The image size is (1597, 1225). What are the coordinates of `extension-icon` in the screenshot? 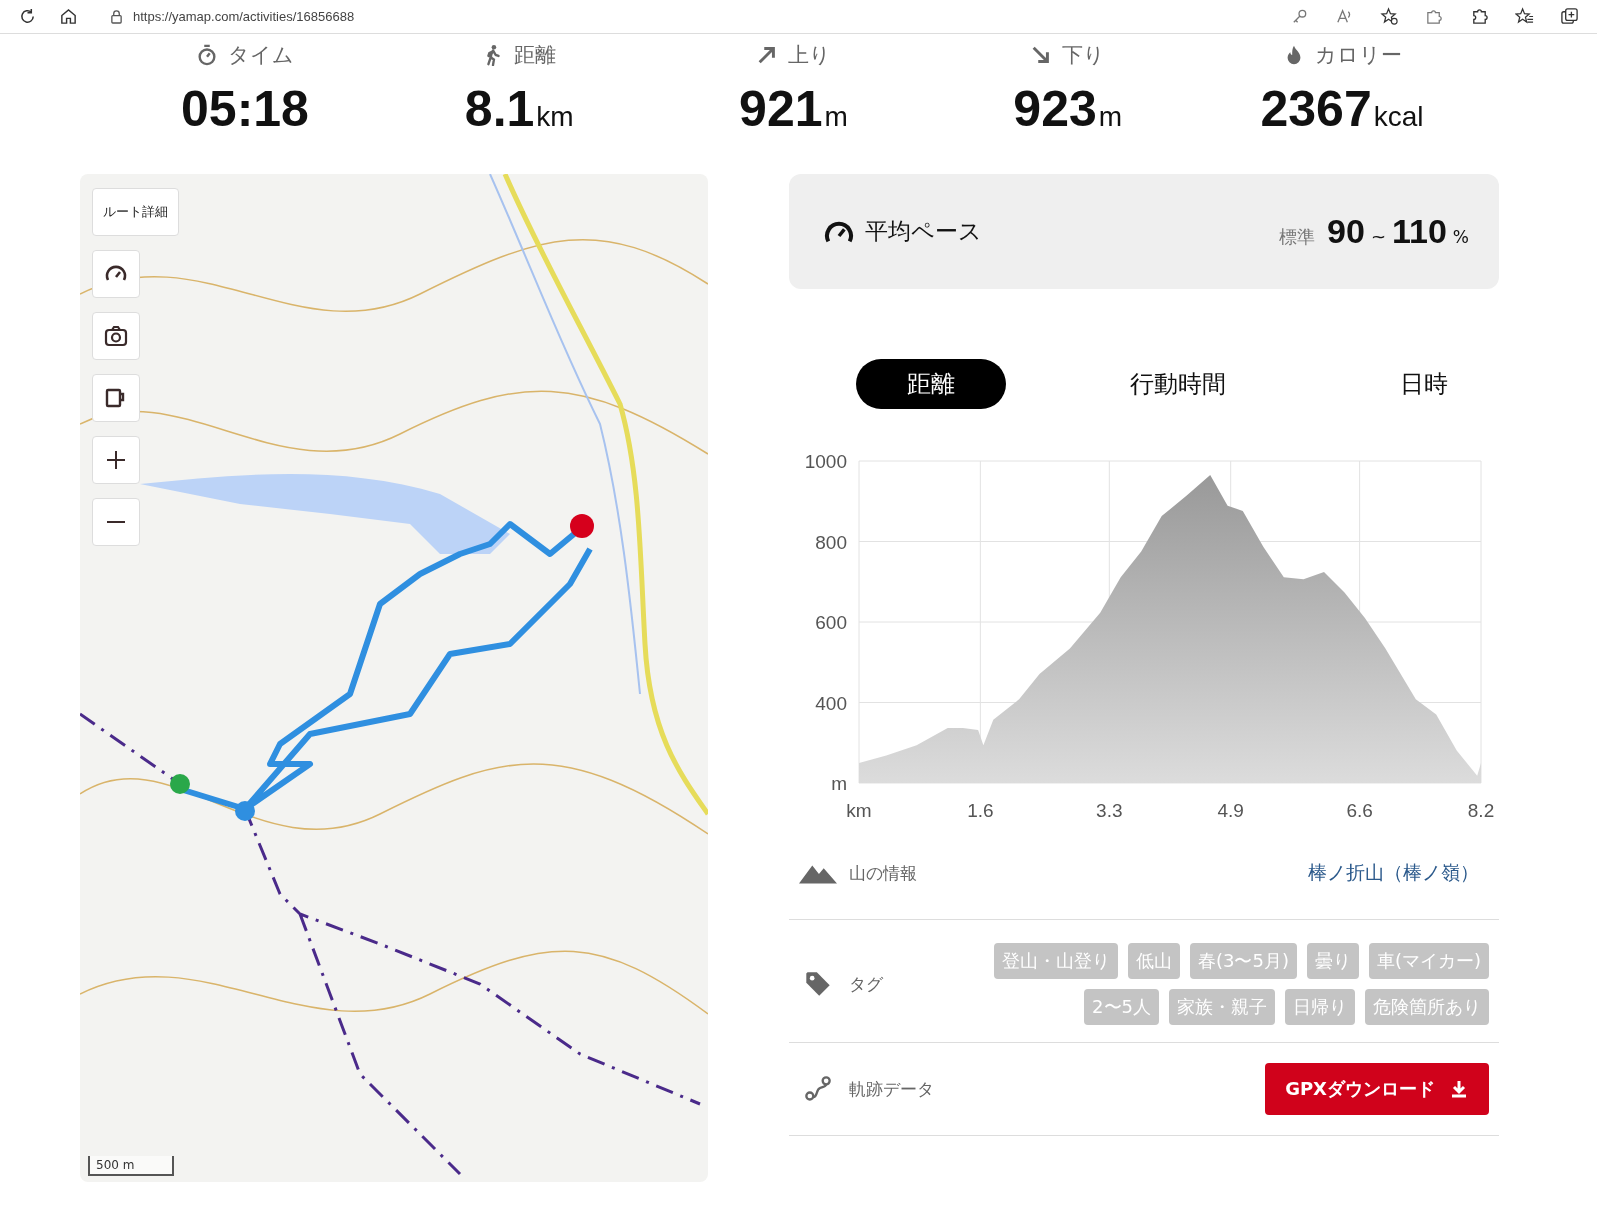 It's located at (1434, 16).